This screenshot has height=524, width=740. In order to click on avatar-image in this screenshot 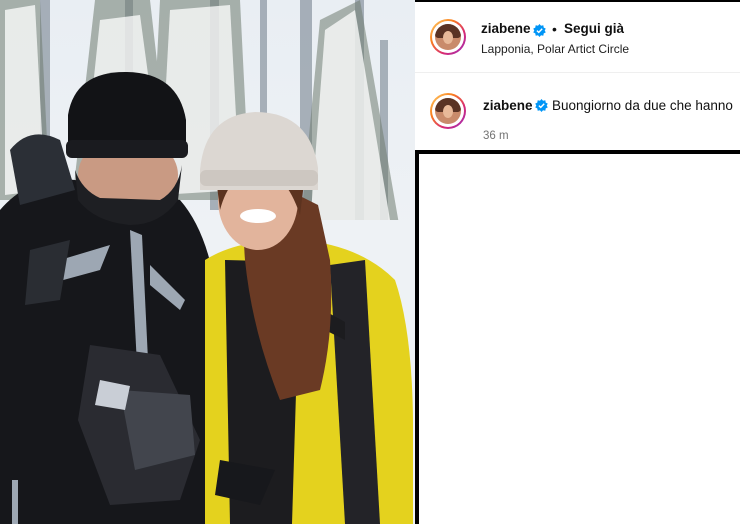, I will do `click(448, 37)`.